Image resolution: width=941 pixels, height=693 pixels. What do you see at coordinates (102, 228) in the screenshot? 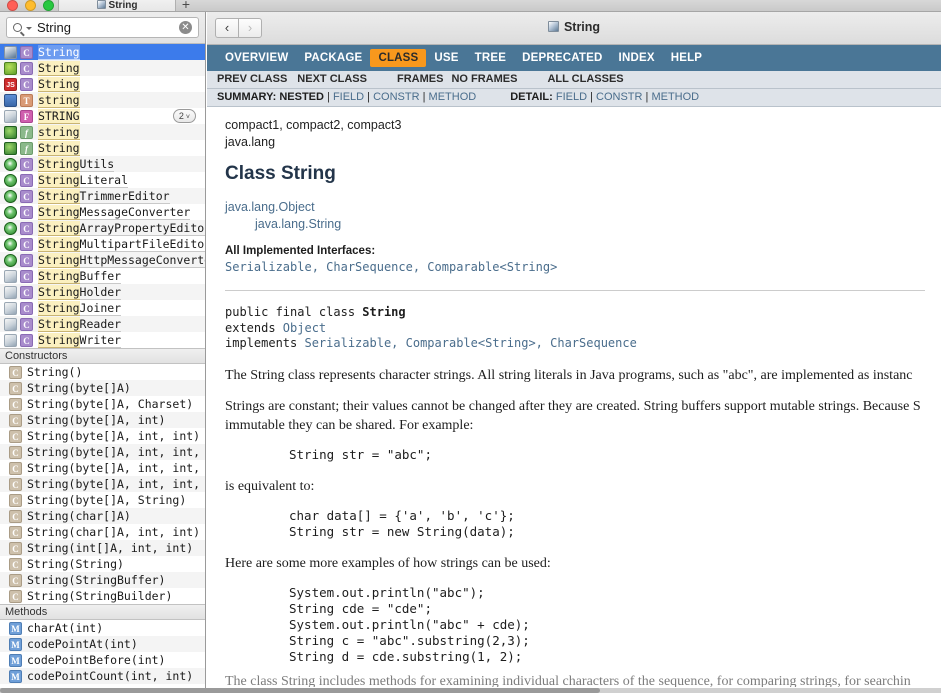
I see `search-result-row: C StringArrayPropertyEditor` at bounding box center [102, 228].